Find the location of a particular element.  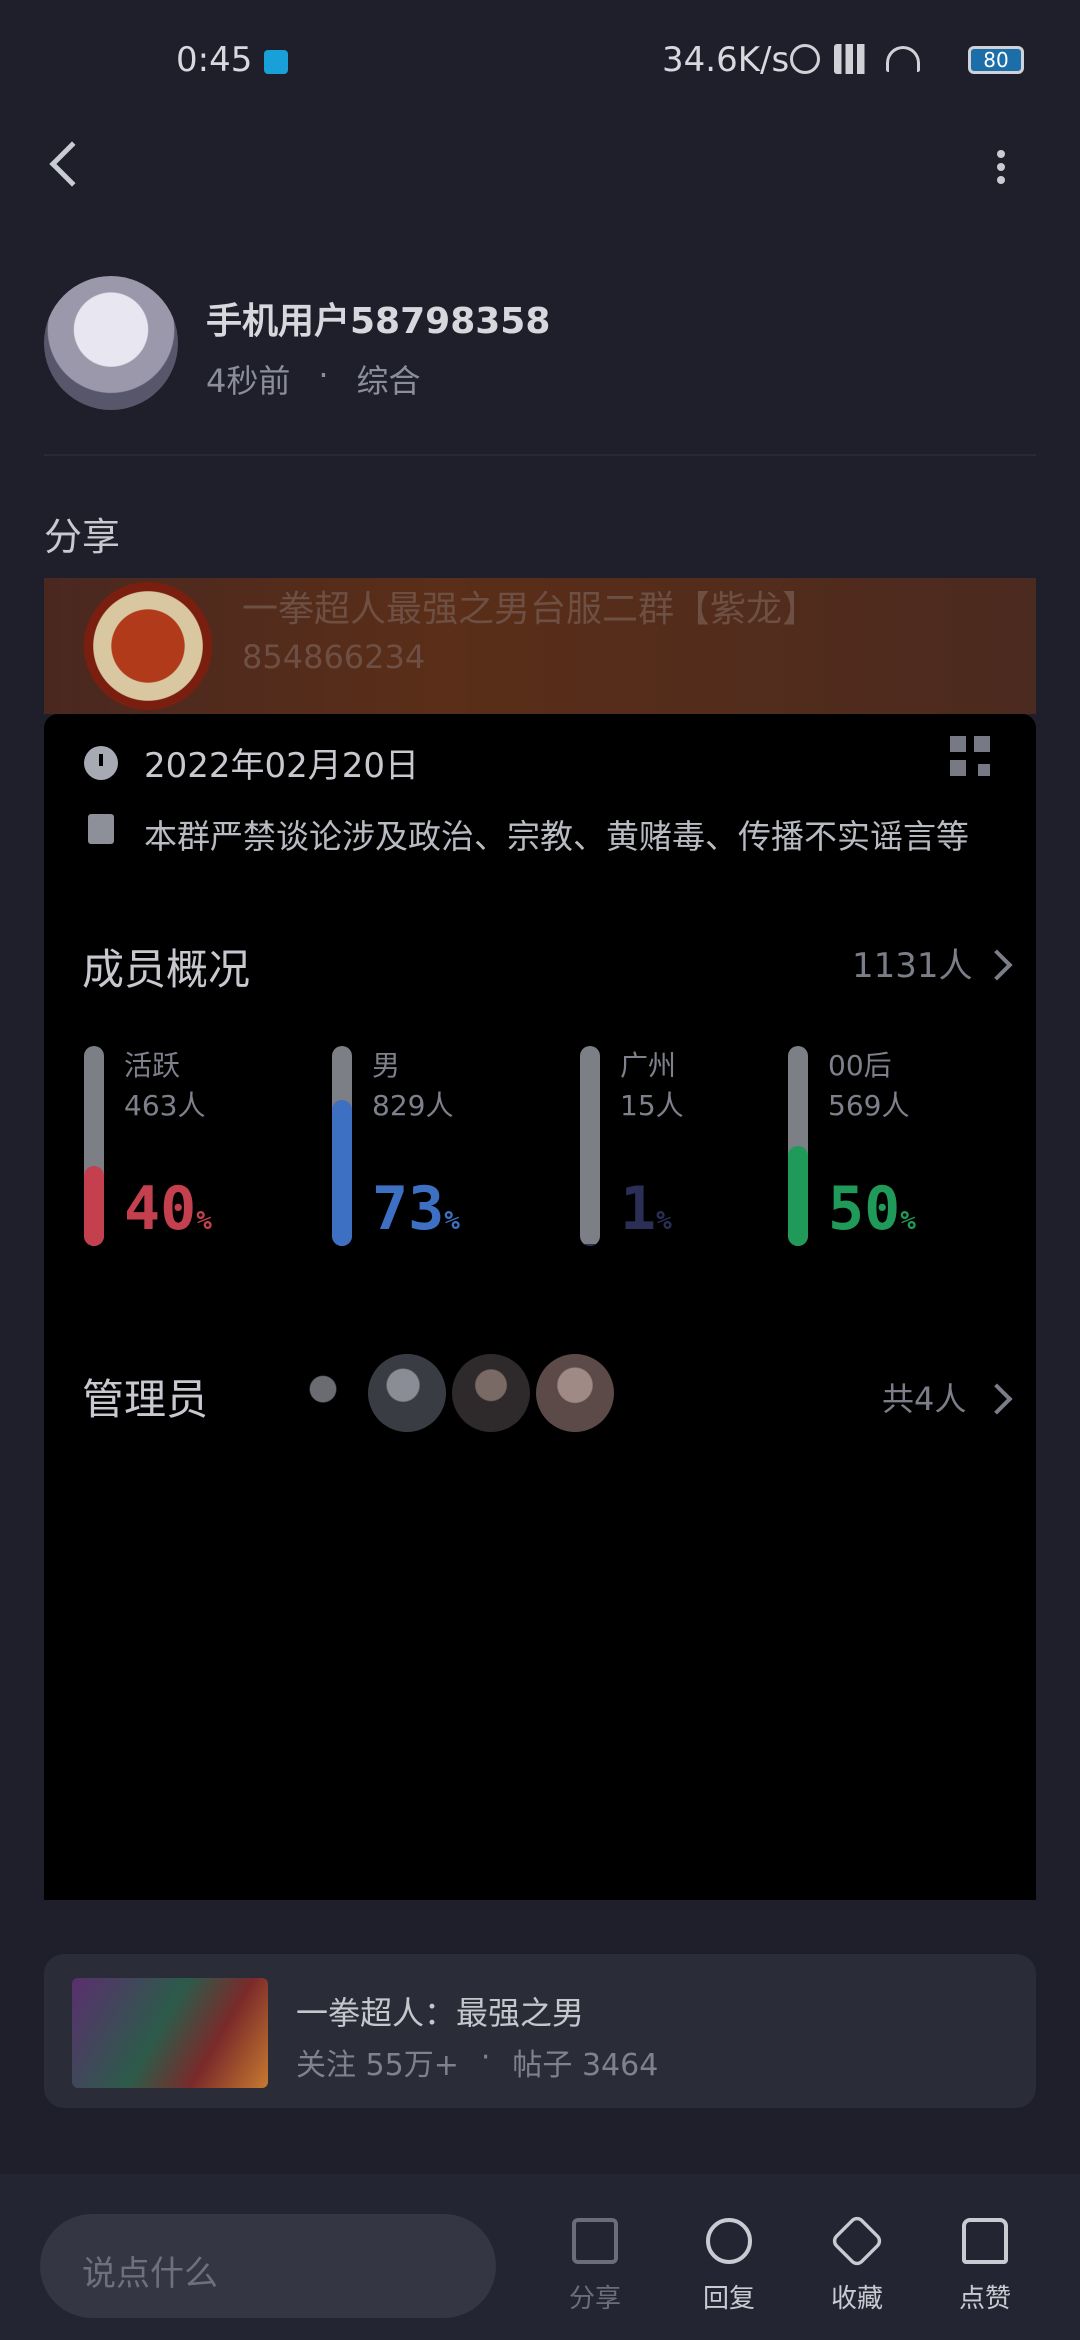

signal-icon is located at coordinates (853, 59).